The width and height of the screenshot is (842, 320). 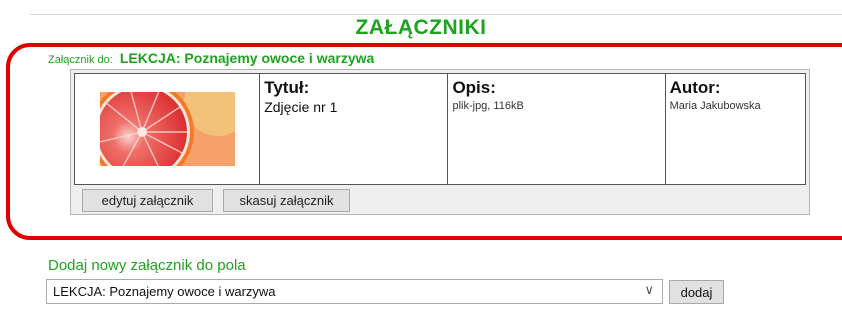 I want to click on author-value: Maria Jakubowska, so click(x=715, y=106).